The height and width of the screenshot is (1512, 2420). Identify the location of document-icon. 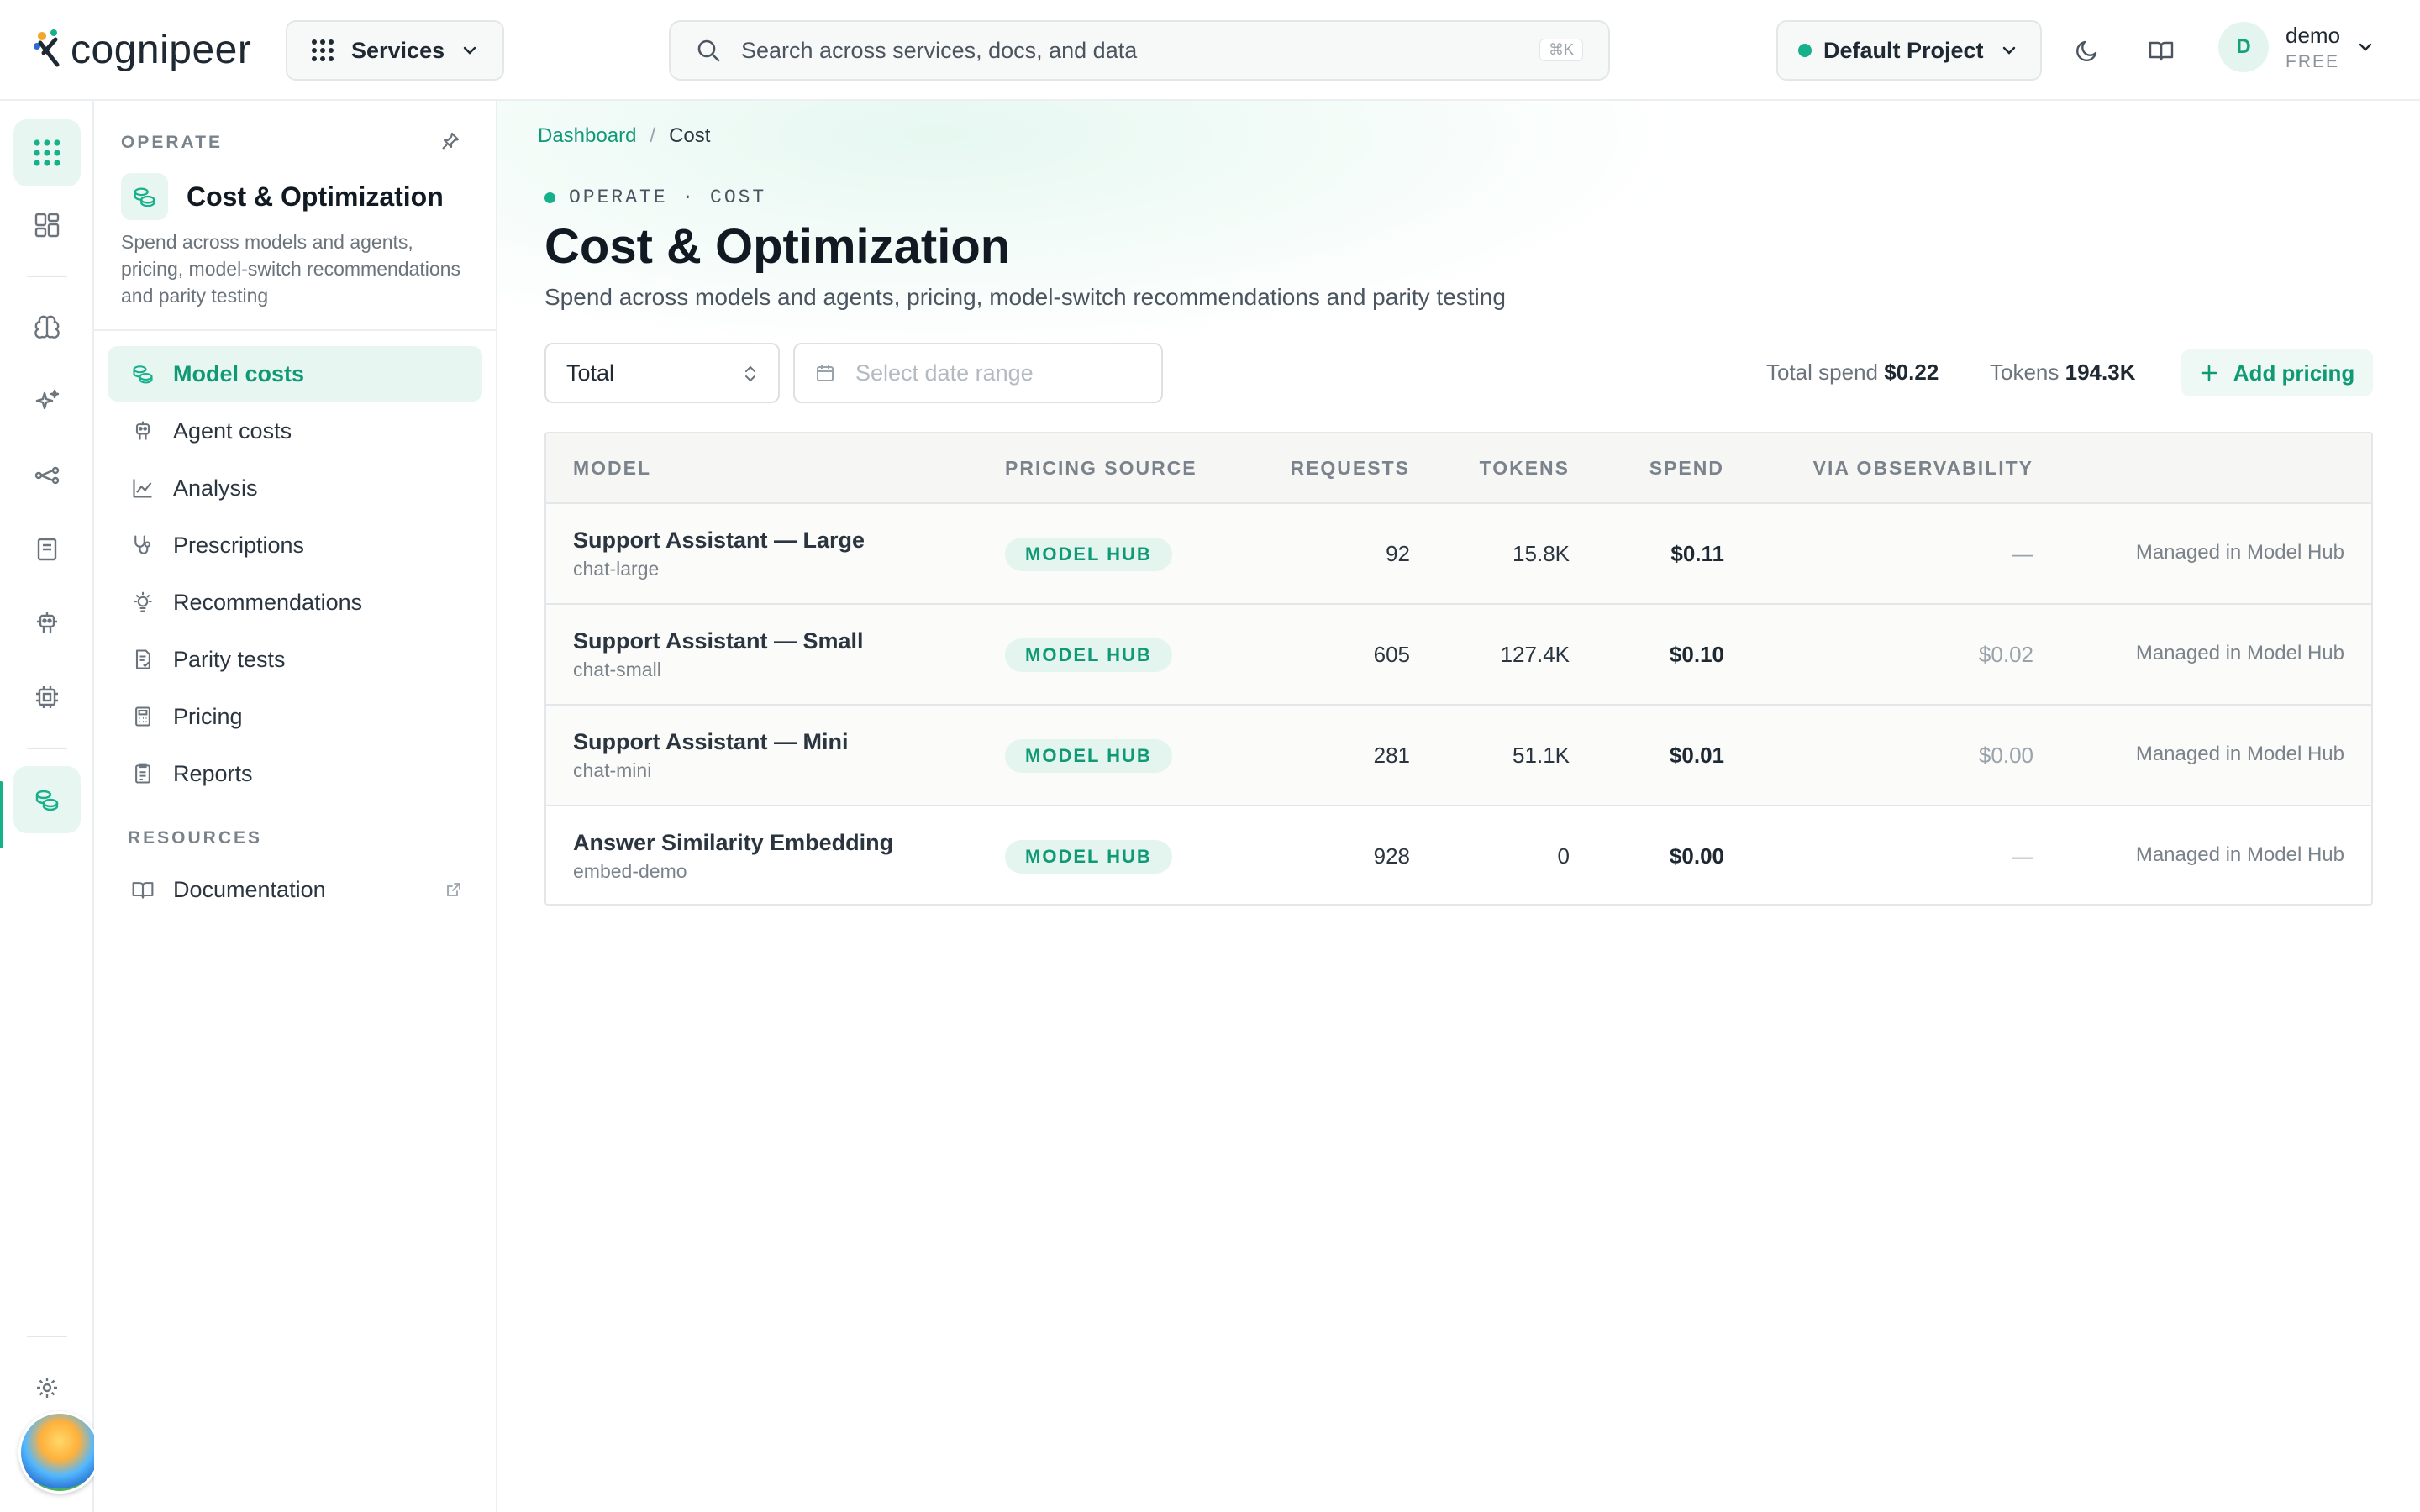
(47, 549).